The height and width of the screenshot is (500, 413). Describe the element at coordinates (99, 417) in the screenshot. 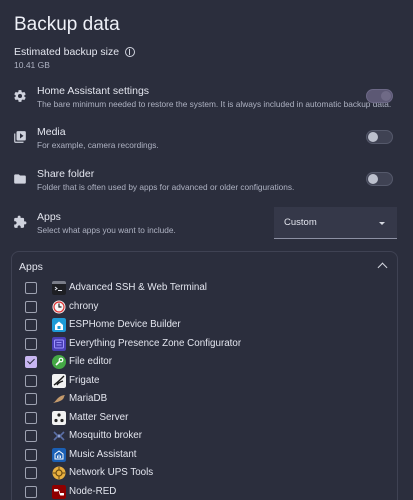

I see `app-name: Matter Server` at that location.